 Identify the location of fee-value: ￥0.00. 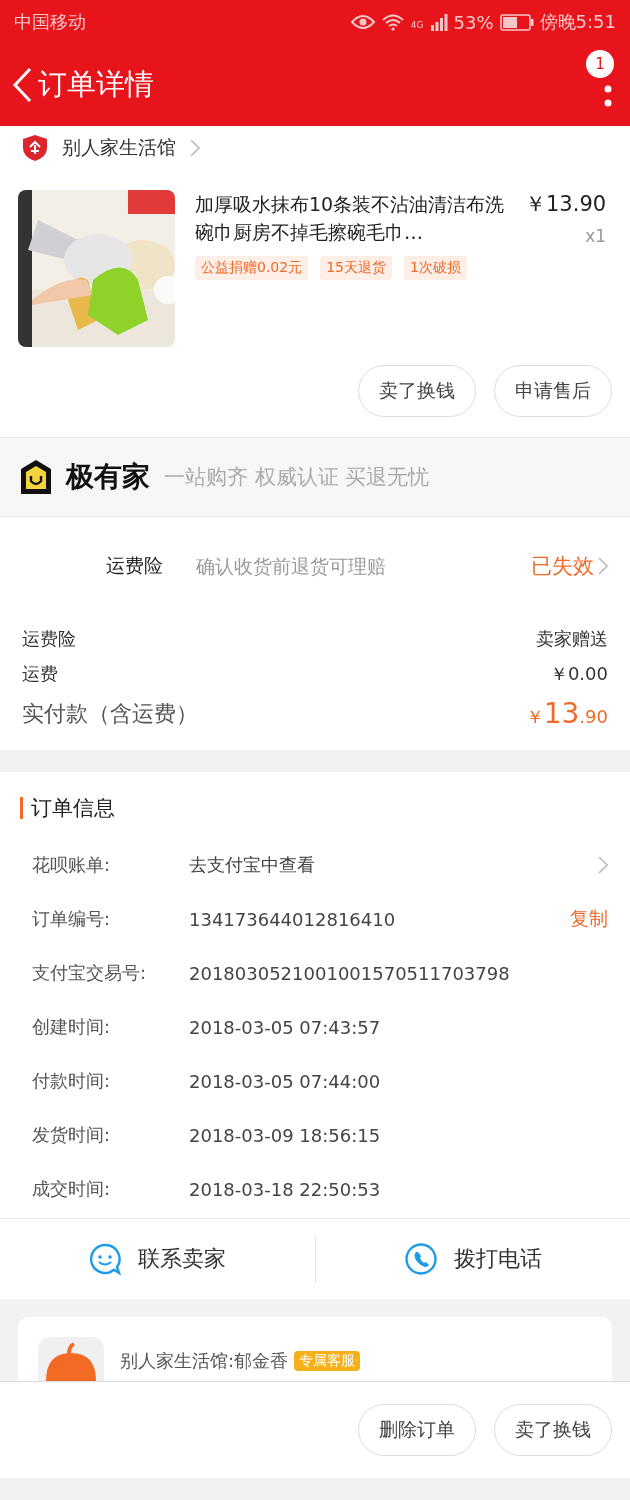
(578, 674).